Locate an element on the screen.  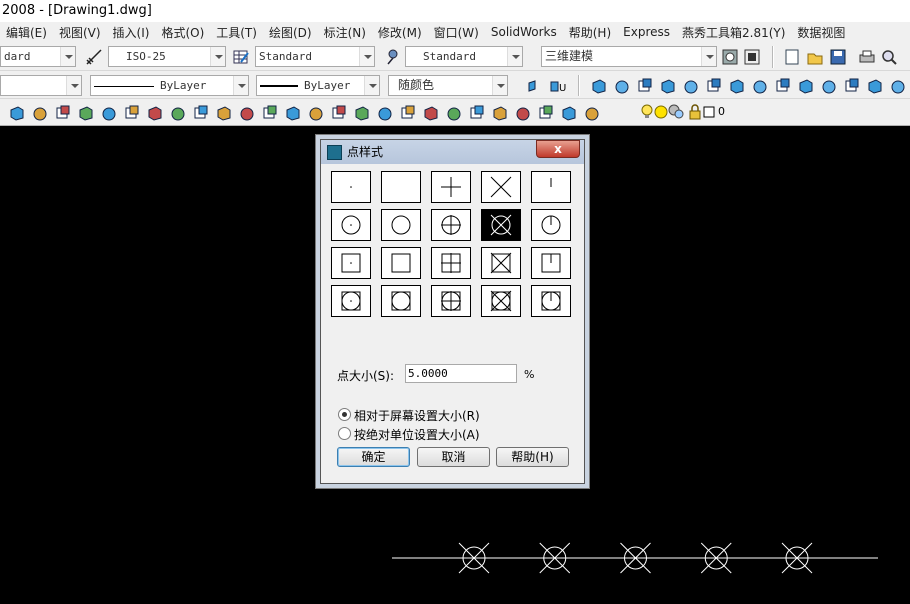
menu-item: 绘图(D) is located at coordinates (290, 32).